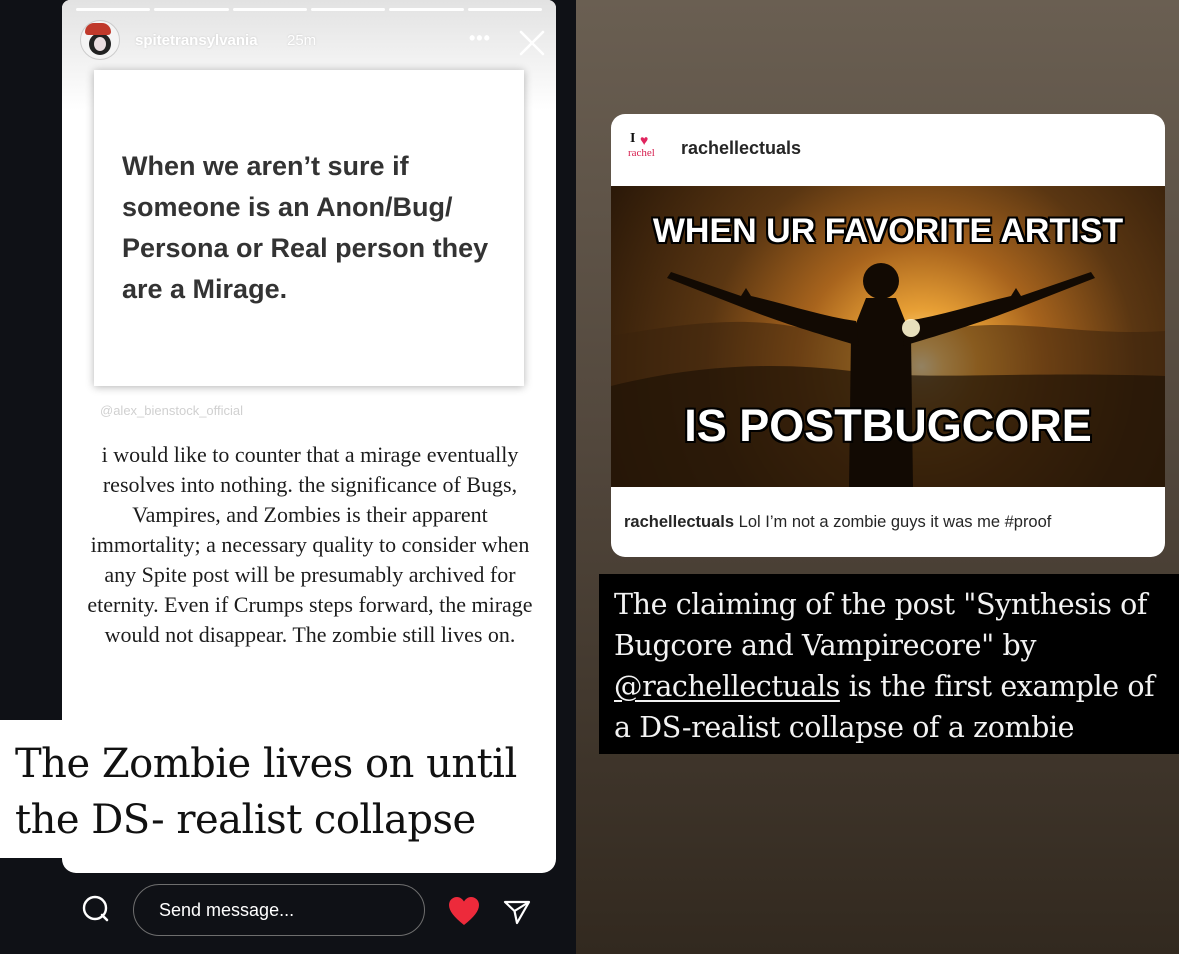 This screenshot has height=954, width=1179. I want to click on brand-logo: I ♥ rachel, so click(641, 145).